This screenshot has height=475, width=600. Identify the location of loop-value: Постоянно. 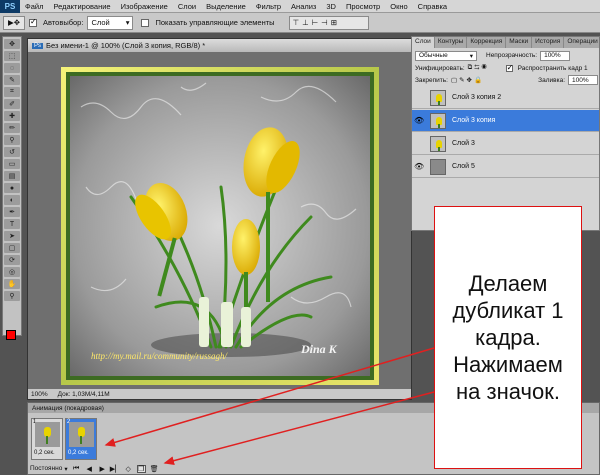
(46, 468).